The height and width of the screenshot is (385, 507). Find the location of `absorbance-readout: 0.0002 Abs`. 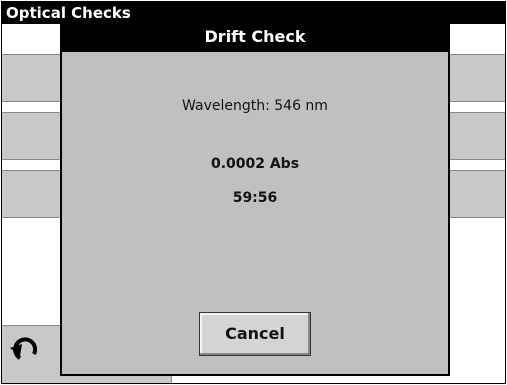

absorbance-readout: 0.0002 Abs is located at coordinates (255, 164).